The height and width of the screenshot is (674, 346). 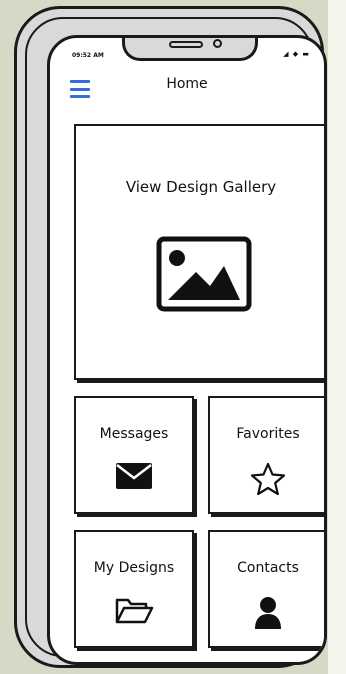 I want to click on user-icon, so click(x=268, y=613).